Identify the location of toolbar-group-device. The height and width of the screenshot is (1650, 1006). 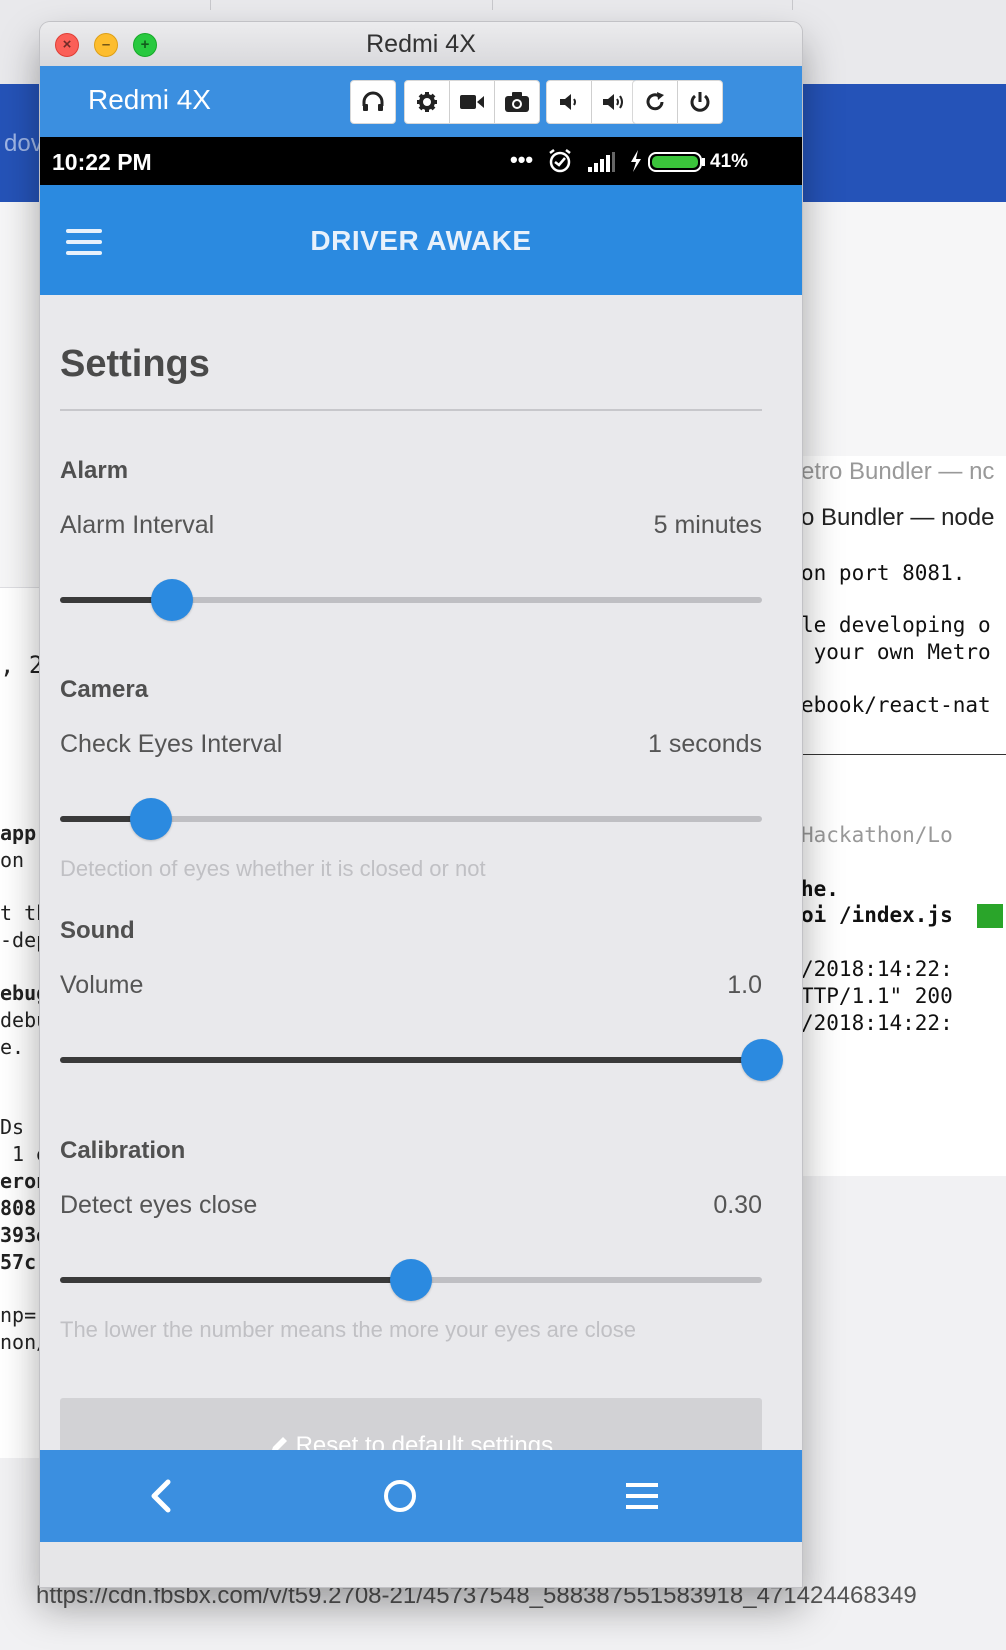
(472, 102).